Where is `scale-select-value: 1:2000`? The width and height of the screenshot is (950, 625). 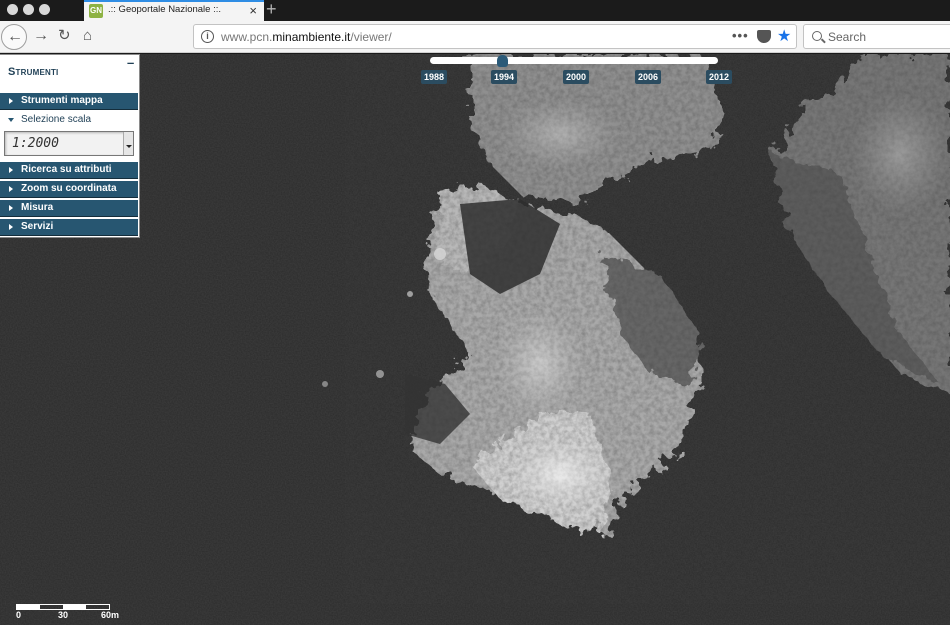 scale-select-value: 1:2000 is located at coordinates (35, 143).